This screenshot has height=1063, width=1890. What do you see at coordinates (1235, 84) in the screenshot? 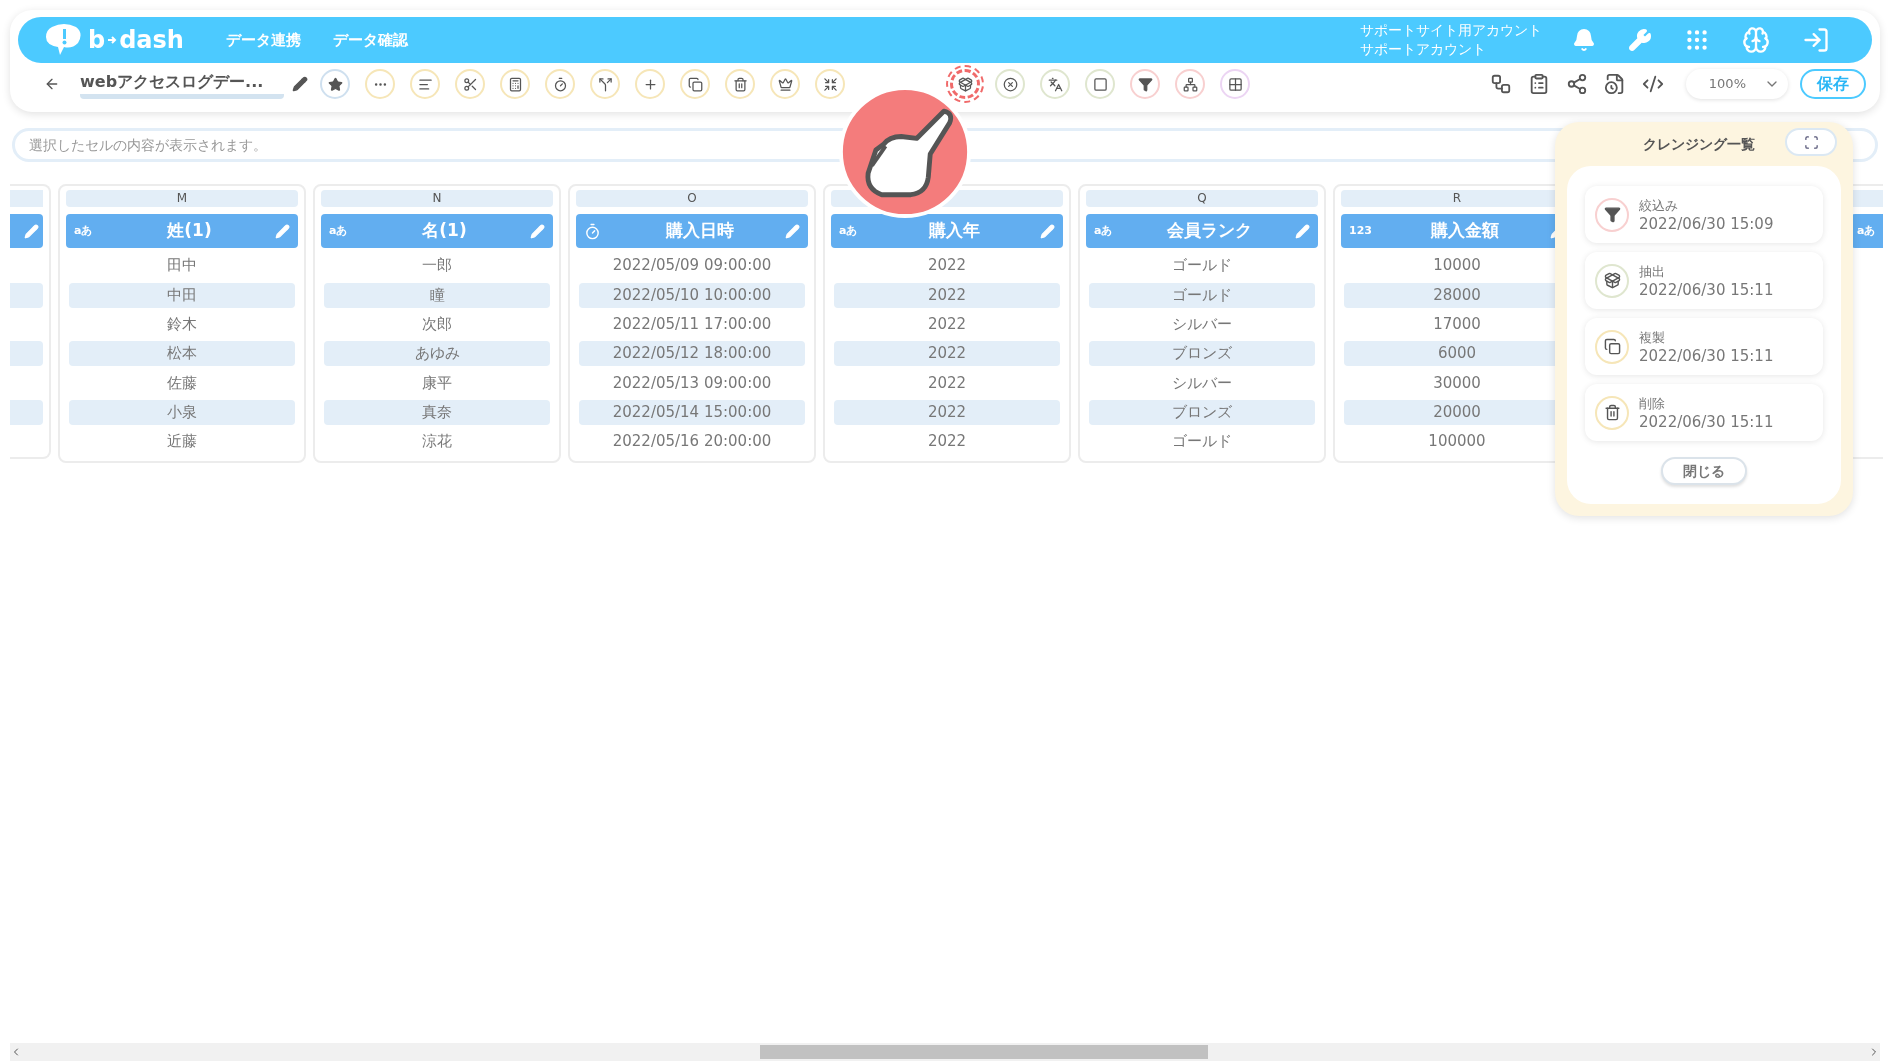
I see `grid-icon` at bounding box center [1235, 84].